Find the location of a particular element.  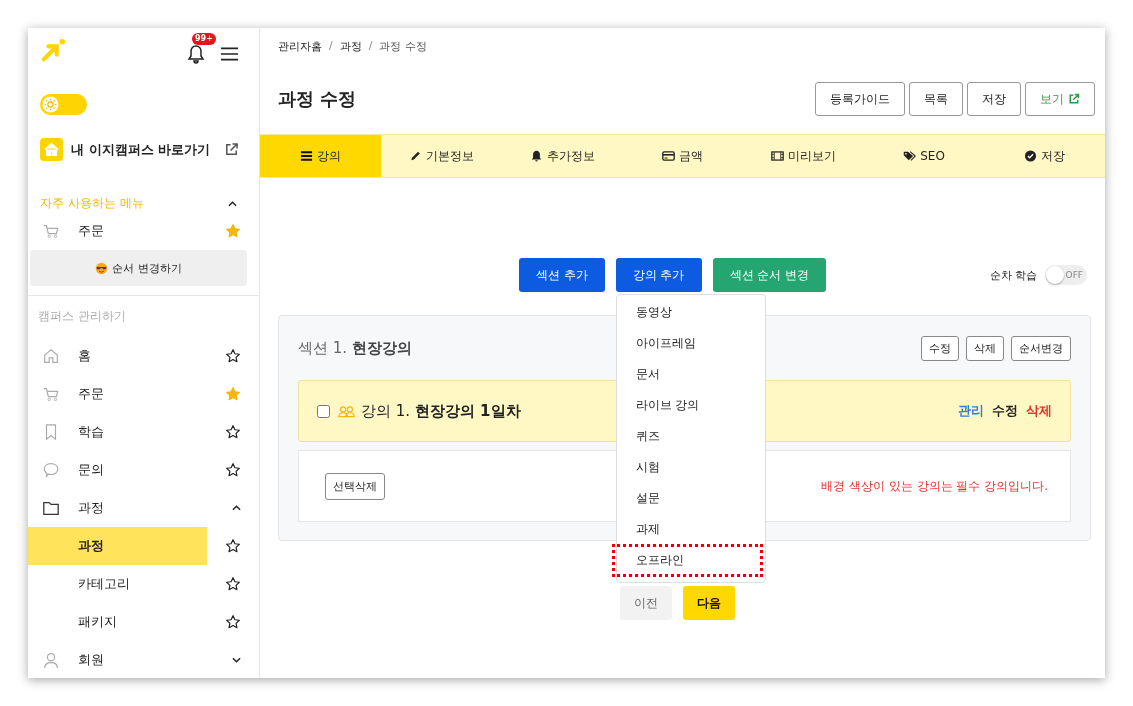

film-icon is located at coordinates (777, 156).